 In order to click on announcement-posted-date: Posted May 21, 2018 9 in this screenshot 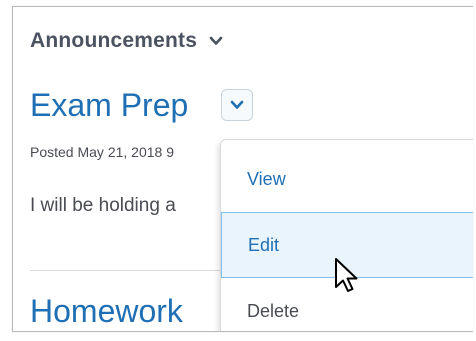, I will do `click(102, 152)`.